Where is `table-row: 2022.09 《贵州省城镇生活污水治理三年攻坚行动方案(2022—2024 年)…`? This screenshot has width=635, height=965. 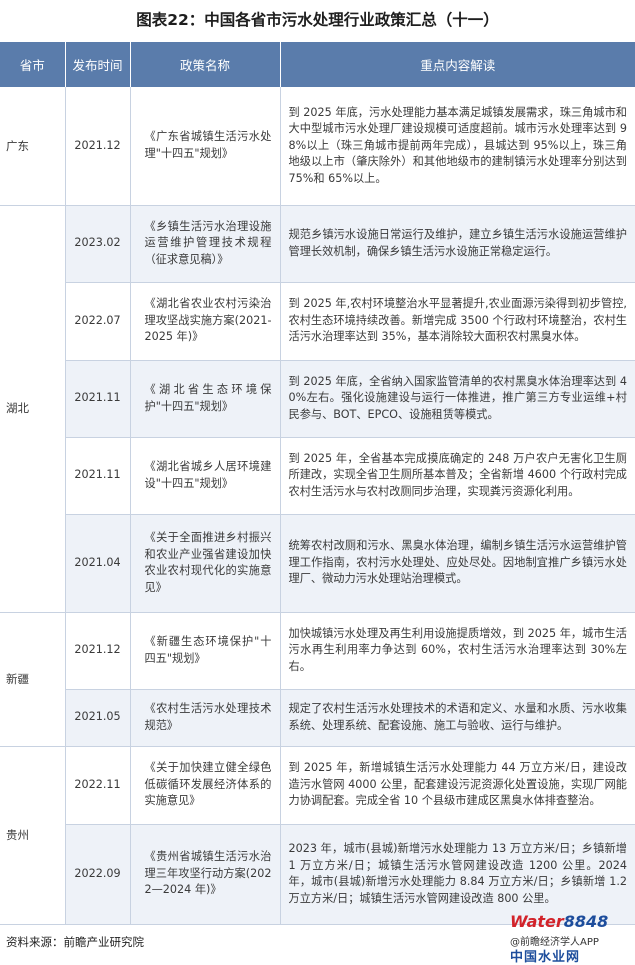 table-row: 2022.09 《贵州省城镇生活污水治理三年攻坚行动方案(2022—2024 年)… is located at coordinates (317, 874).